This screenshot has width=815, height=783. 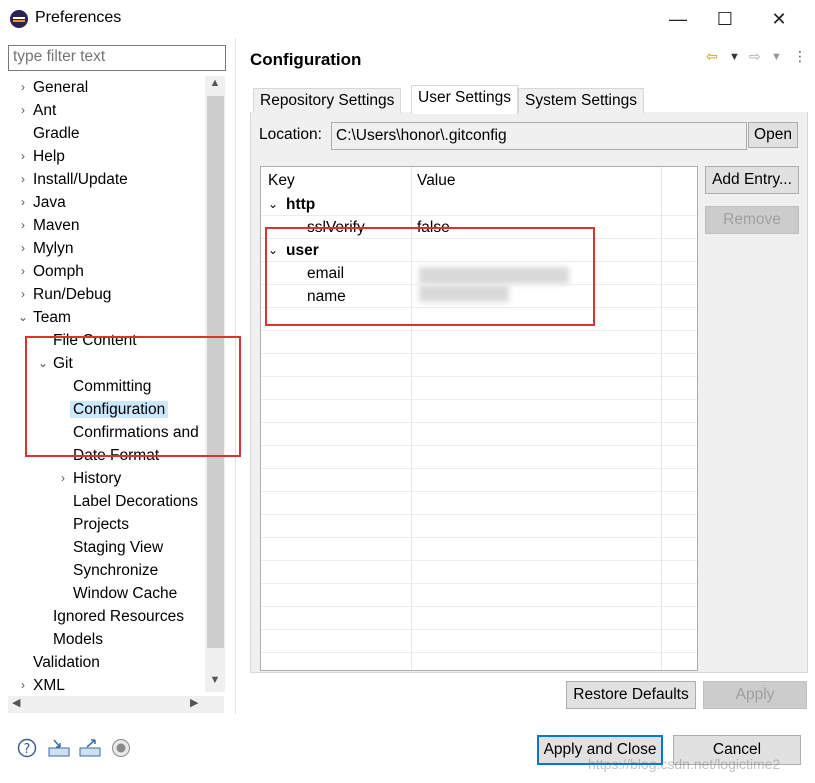 I want to click on scroll-right-icon: ▶, so click(x=194, y=702).